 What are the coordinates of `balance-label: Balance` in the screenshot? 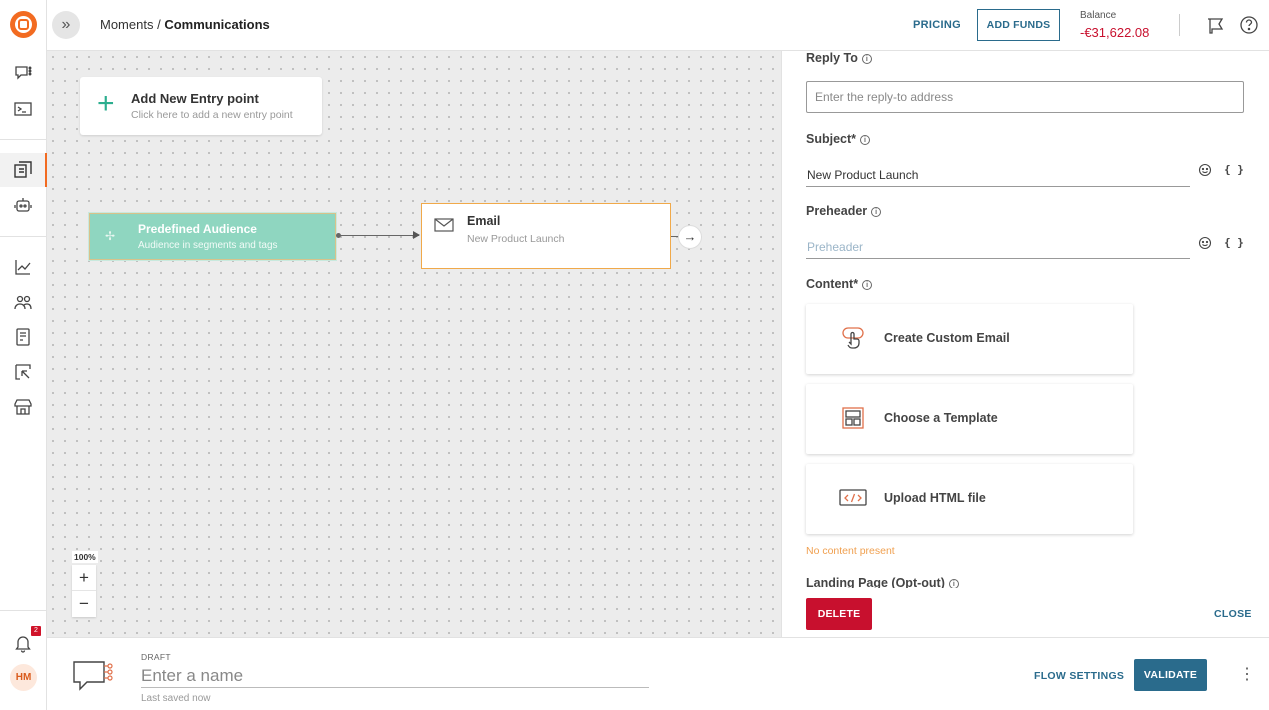 It's located at (1098, 15).